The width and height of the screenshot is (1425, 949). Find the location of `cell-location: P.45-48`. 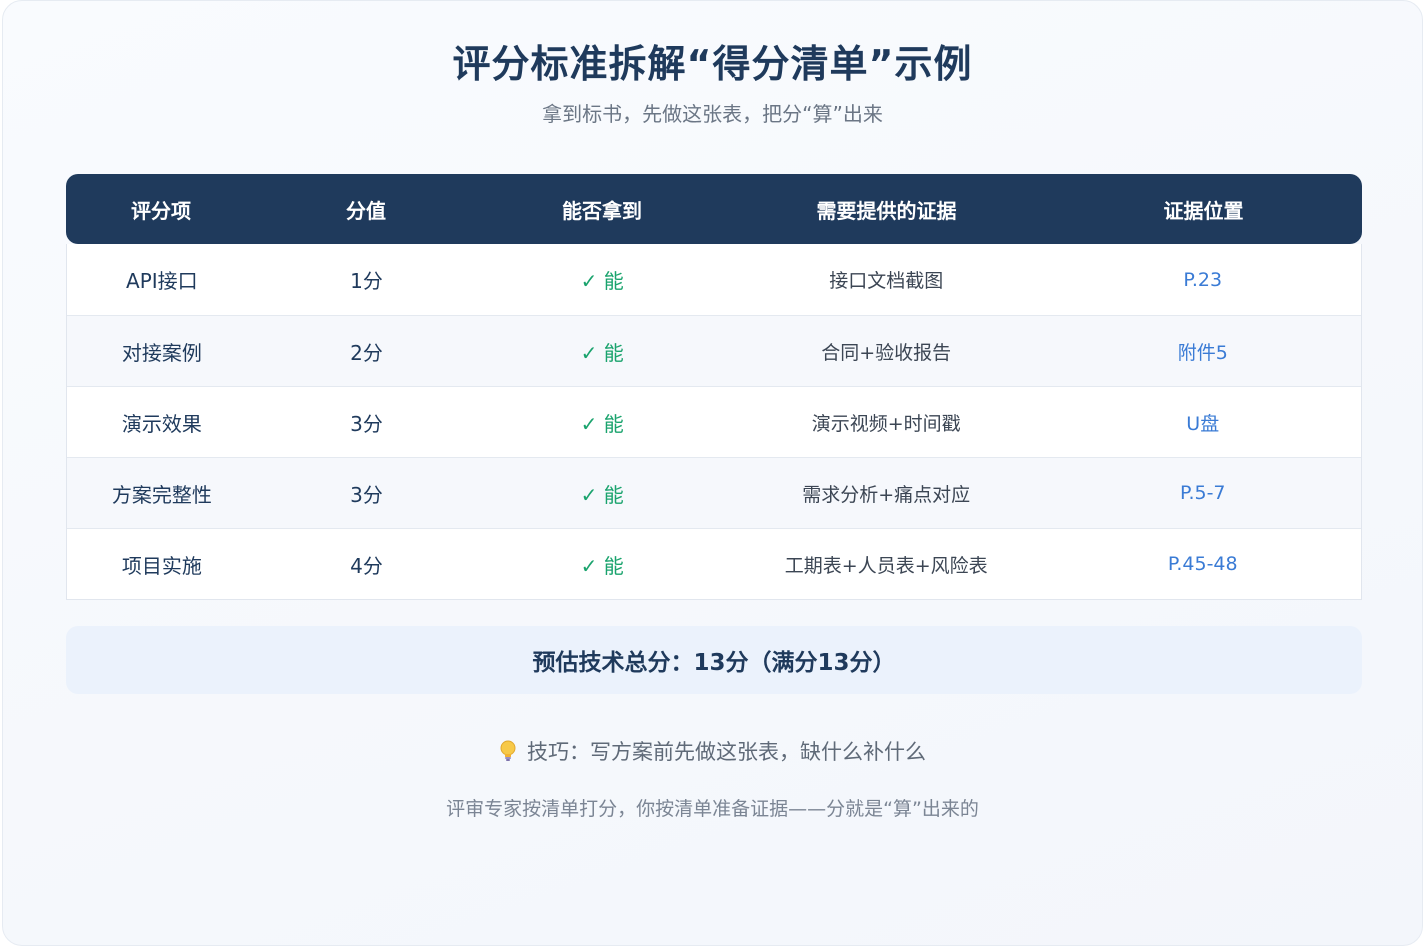

cell-location: P.45-48 is located at coordinates (1202, 564).